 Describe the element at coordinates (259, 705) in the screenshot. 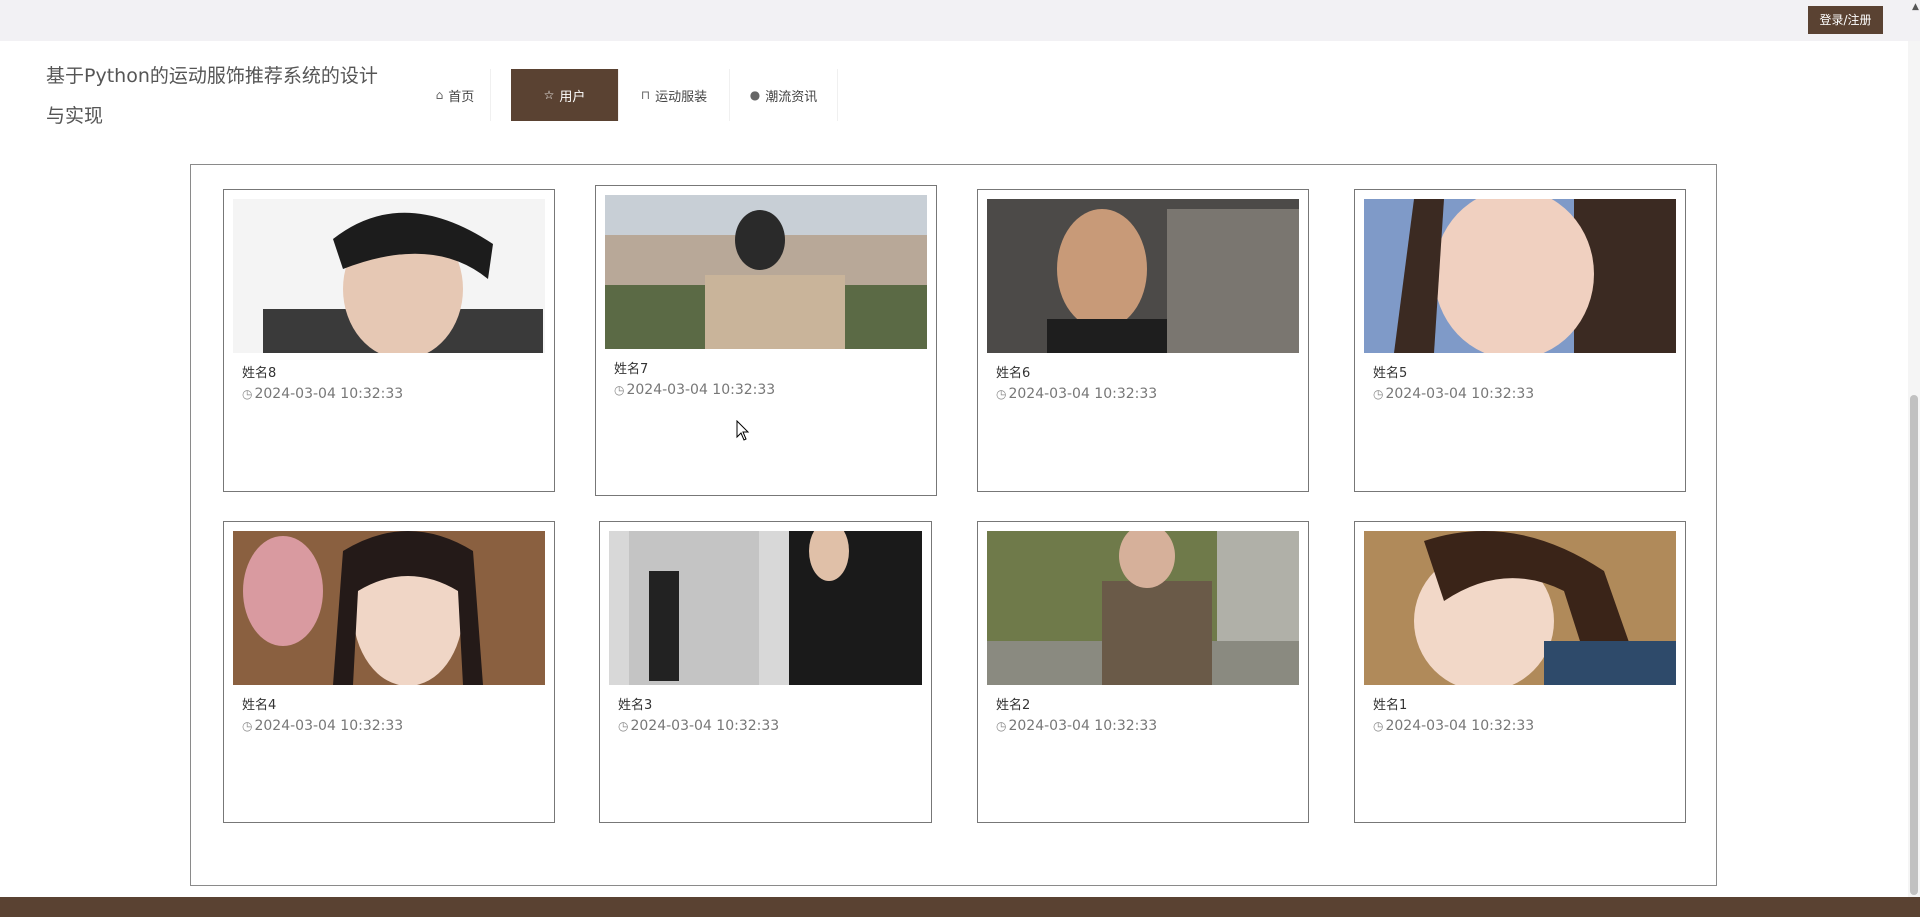

I see `user-name: 姓名4` at that location.